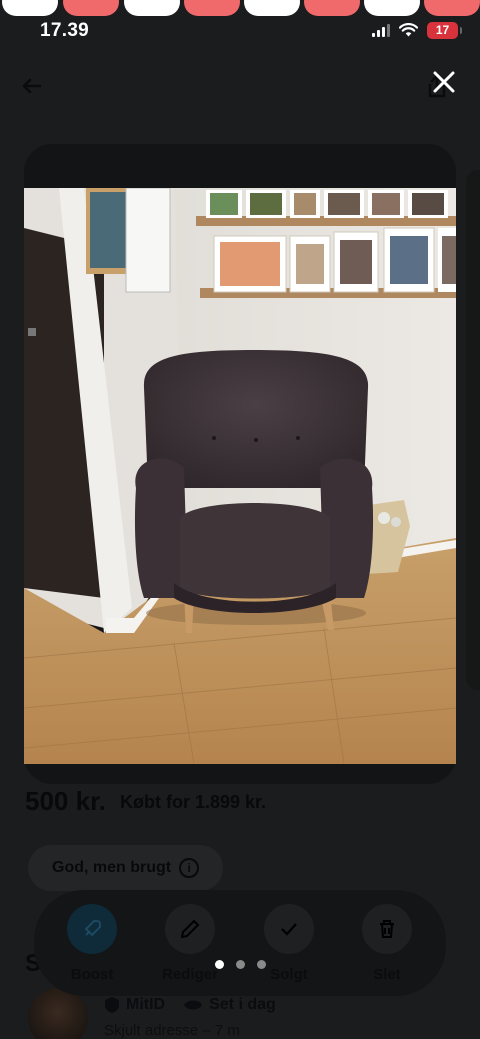 Image resolution: width=480 pixels, height=1039 pixels. I want to click on seller-location: Skjult adresse – 7 m, so click(172, 1030).